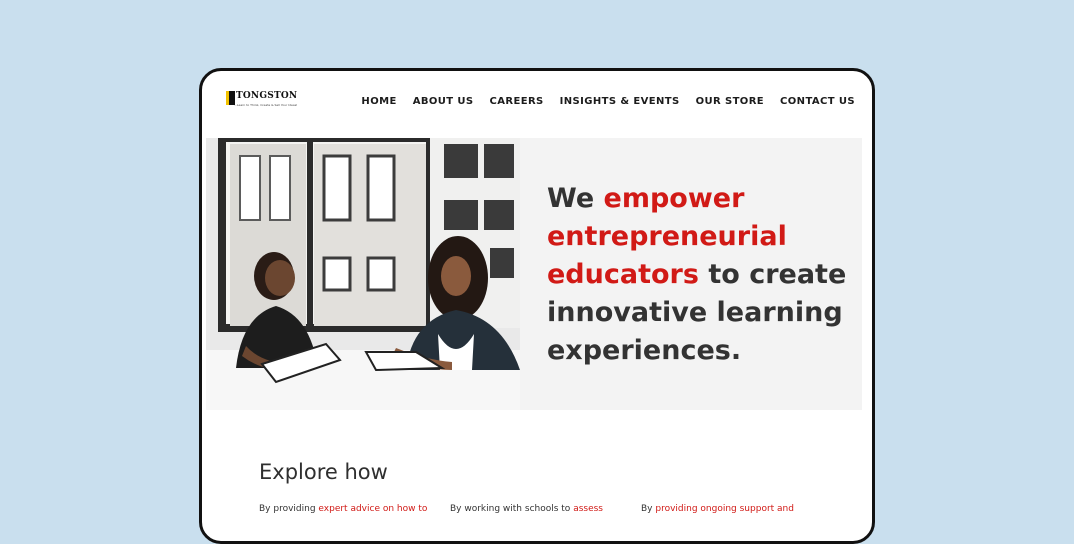 Image resolution: width=1074 pixels, height=544 pixels. What do you see at coordinates (372, 509) in the screenshot?
I see `column-1-link: expert advice on how to` at bounding box center [372, 509].